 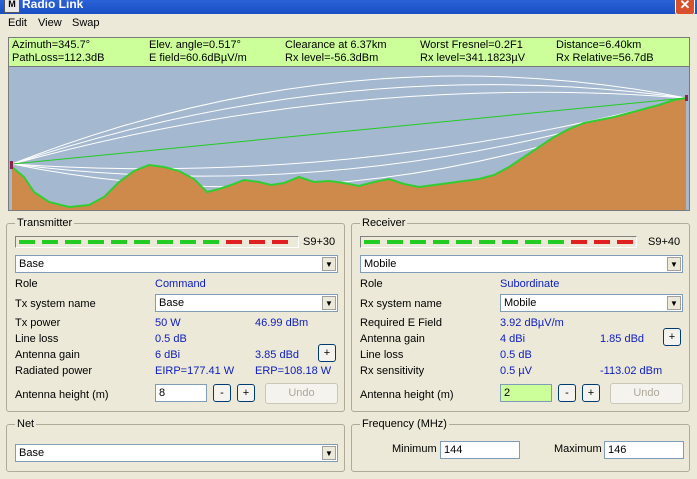 What do you see at coordinates (578, 449) in the screenshot?
I see `frequency-max-label: Maximum` at bounding box center [578, 449].